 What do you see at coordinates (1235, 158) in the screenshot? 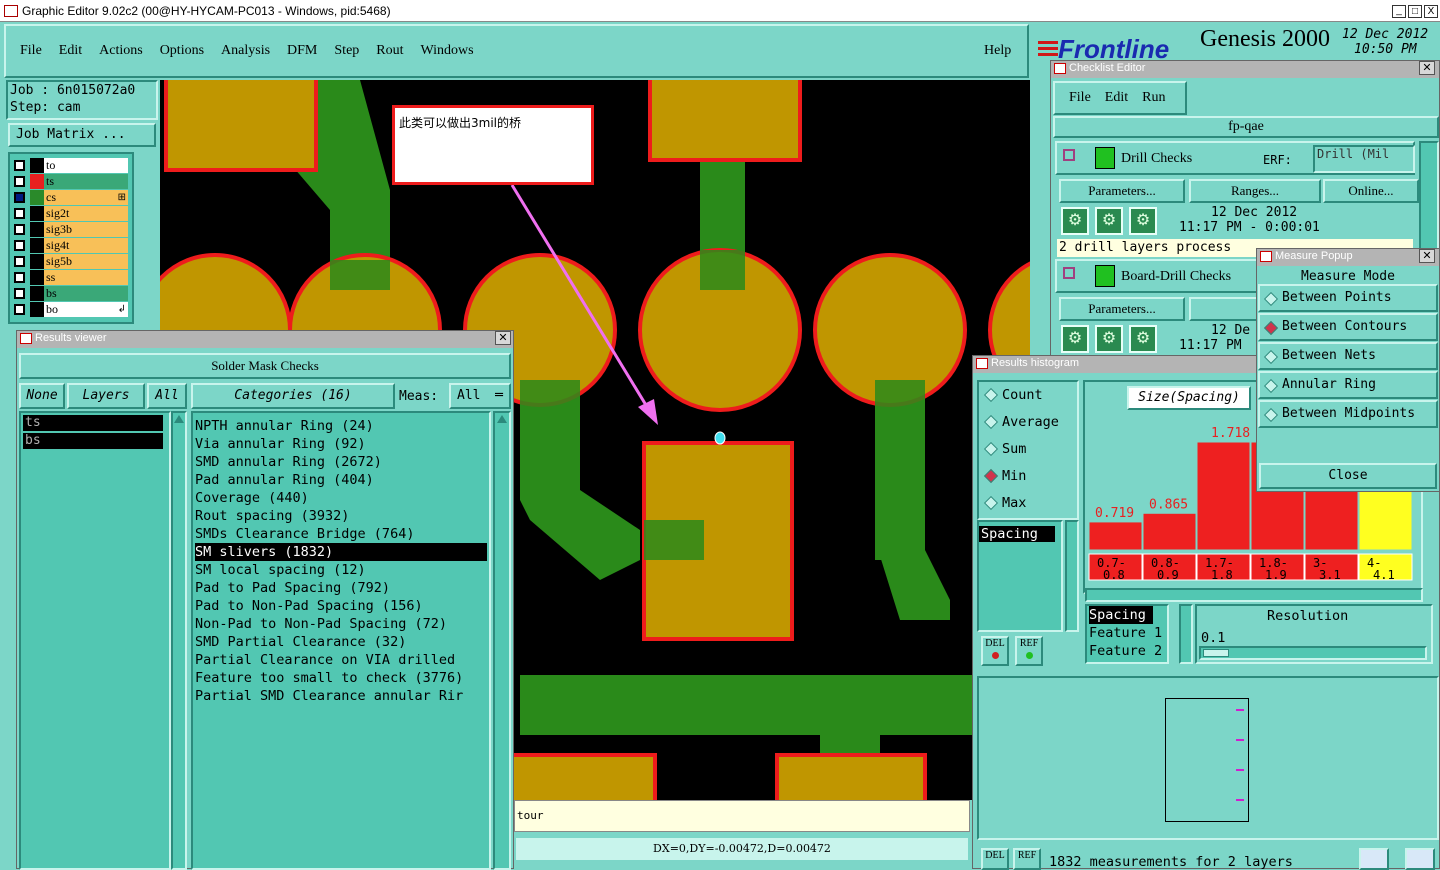
I see `drill-checks-row: Drill Checks ERF: Drill (Mil` at bounding box center [1235, 158].